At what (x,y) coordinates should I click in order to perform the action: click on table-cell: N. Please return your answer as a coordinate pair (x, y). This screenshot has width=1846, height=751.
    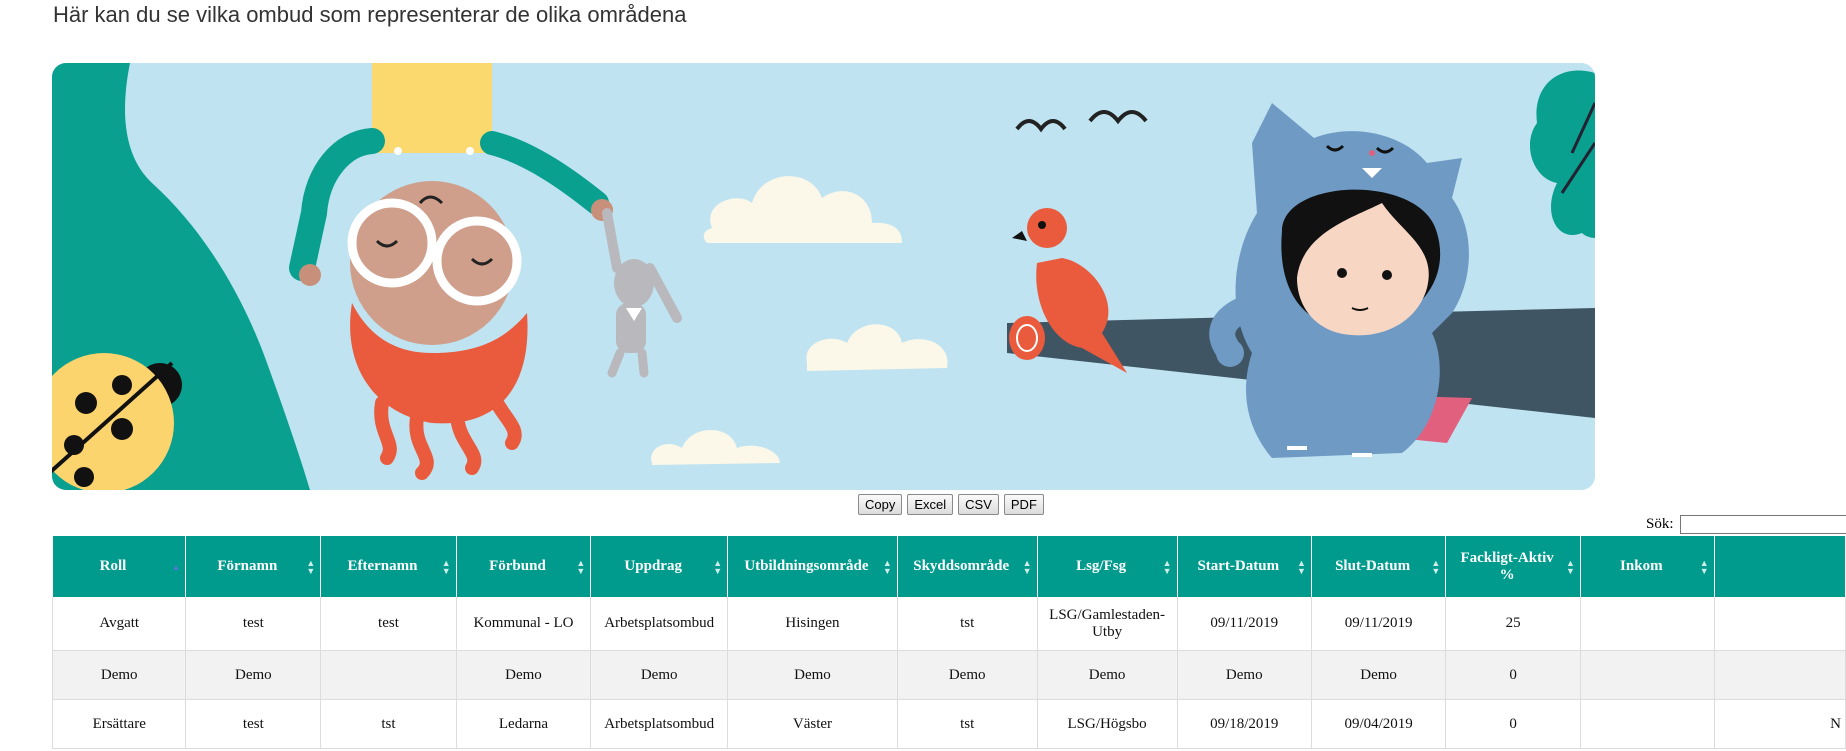
    Looking at the image, I should click on (1780, 724).